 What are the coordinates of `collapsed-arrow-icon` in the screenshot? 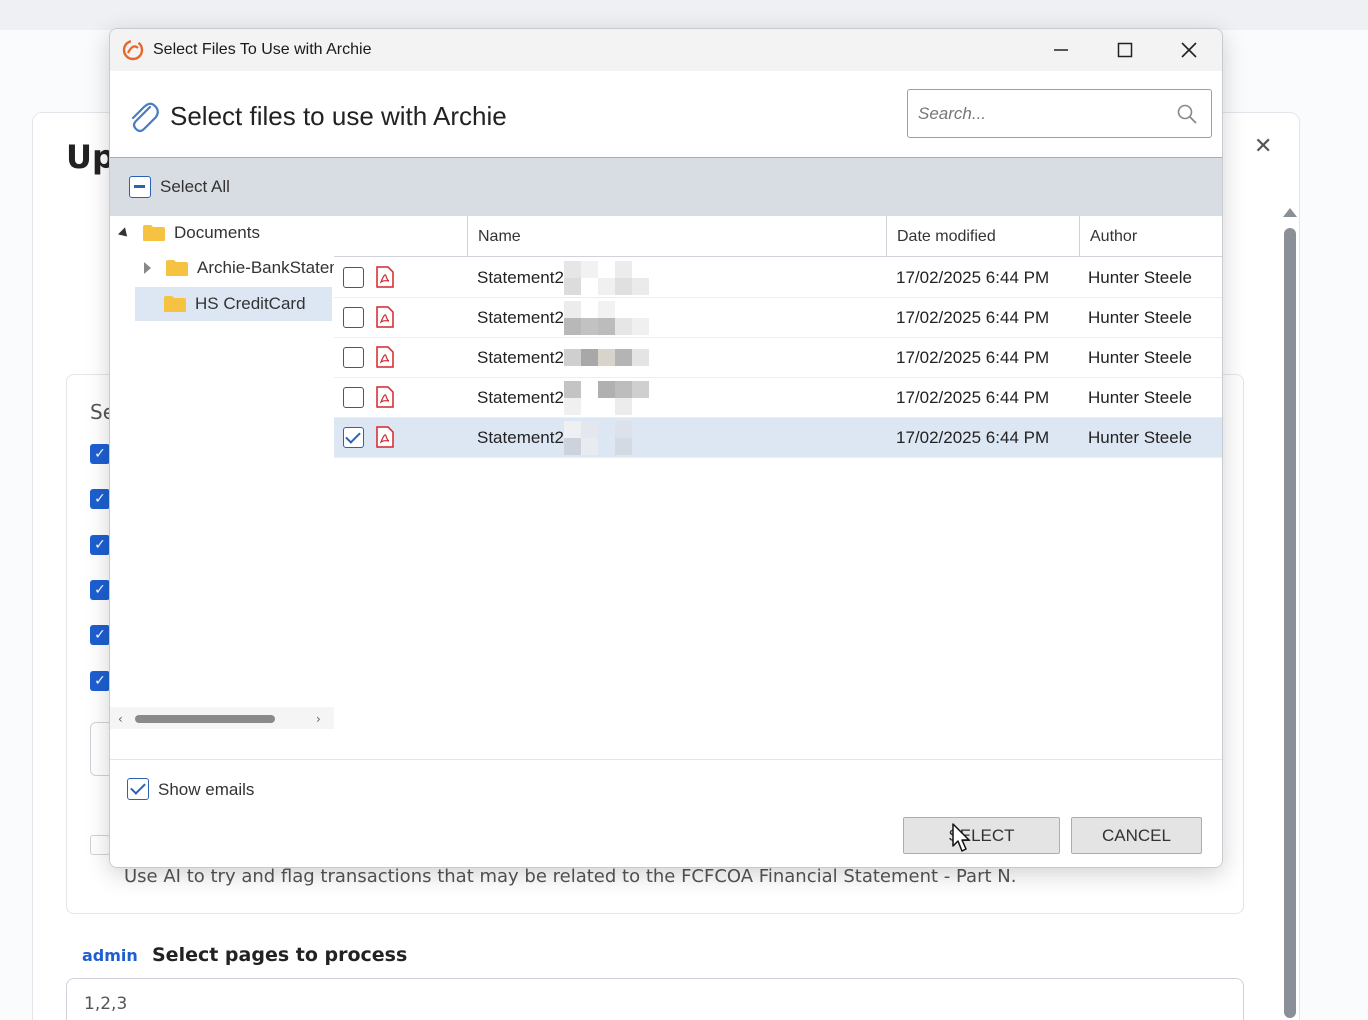 It's located at (147, 268).